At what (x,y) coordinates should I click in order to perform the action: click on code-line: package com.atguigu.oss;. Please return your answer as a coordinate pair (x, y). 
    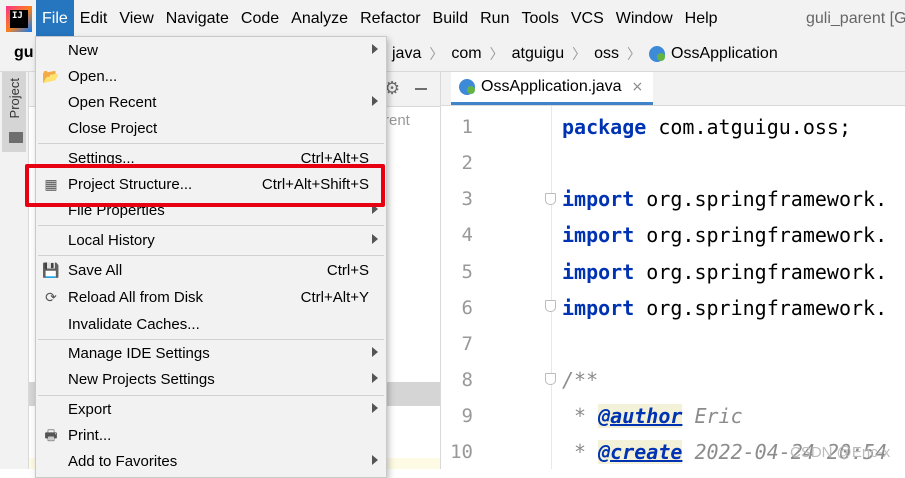
    Looking at the image, I should click on (706, 127).